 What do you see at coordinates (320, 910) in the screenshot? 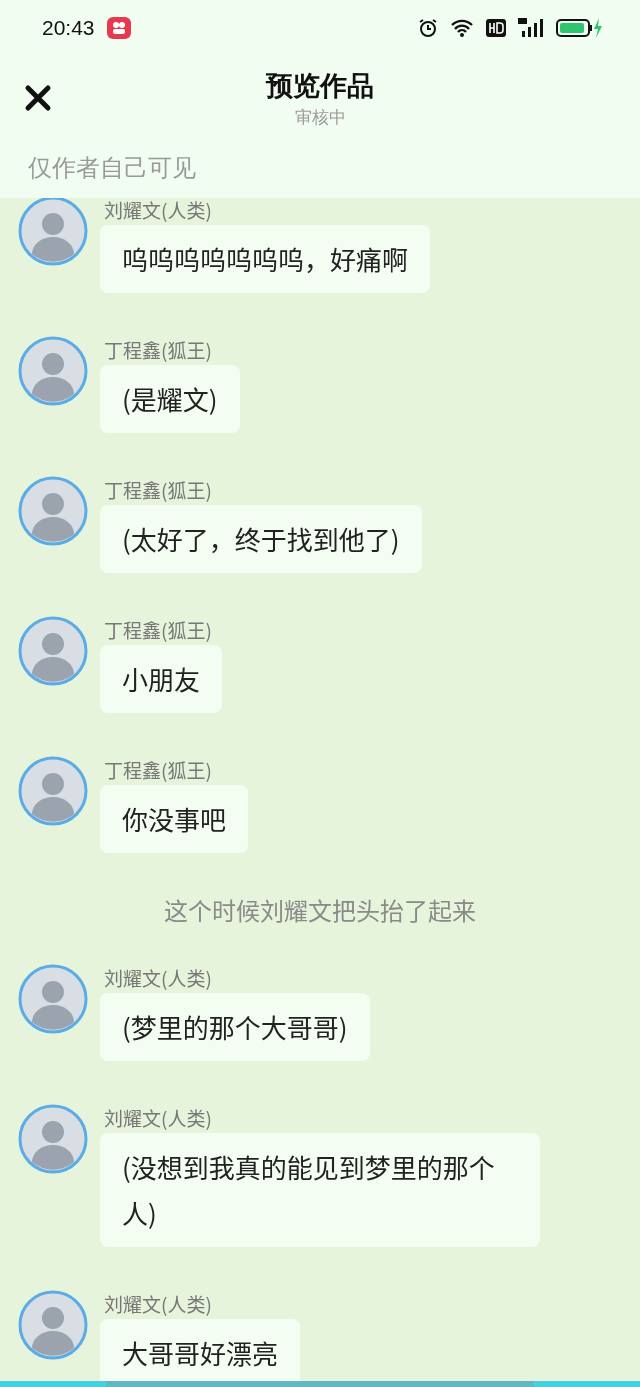
I see `narration-text: 这个时候刘耀文把头抬了起来` at bounding box center [320, 910].